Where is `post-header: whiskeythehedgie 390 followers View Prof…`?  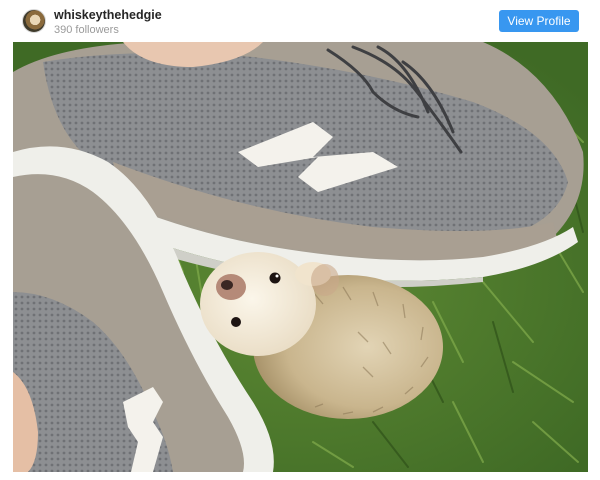
post-header: whiskeythehedgie 390 followers View Prof… is located at coordinates (300, 21).